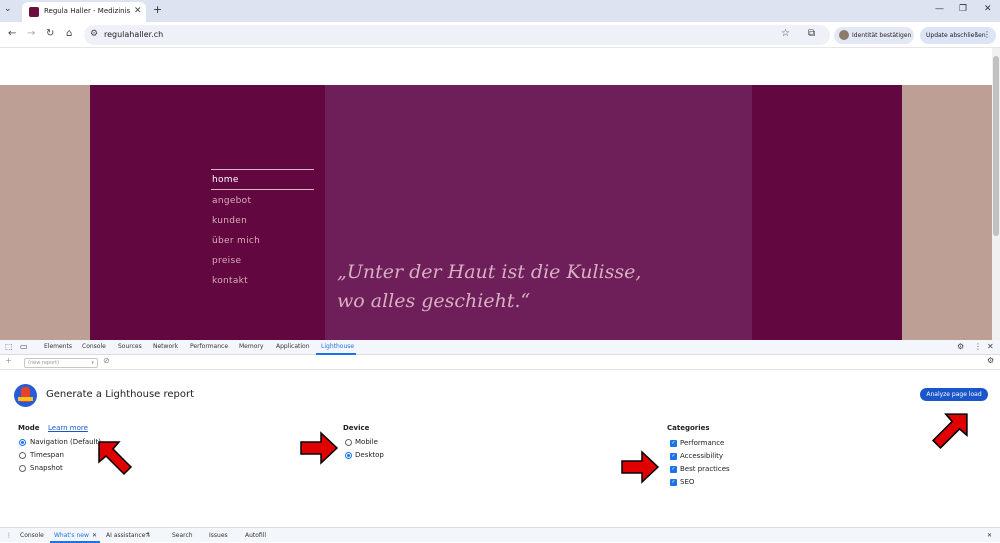 The height and width of the screenshot is (543, 1000). I want to click on update-label: Update abschließen, so click(956, 35).